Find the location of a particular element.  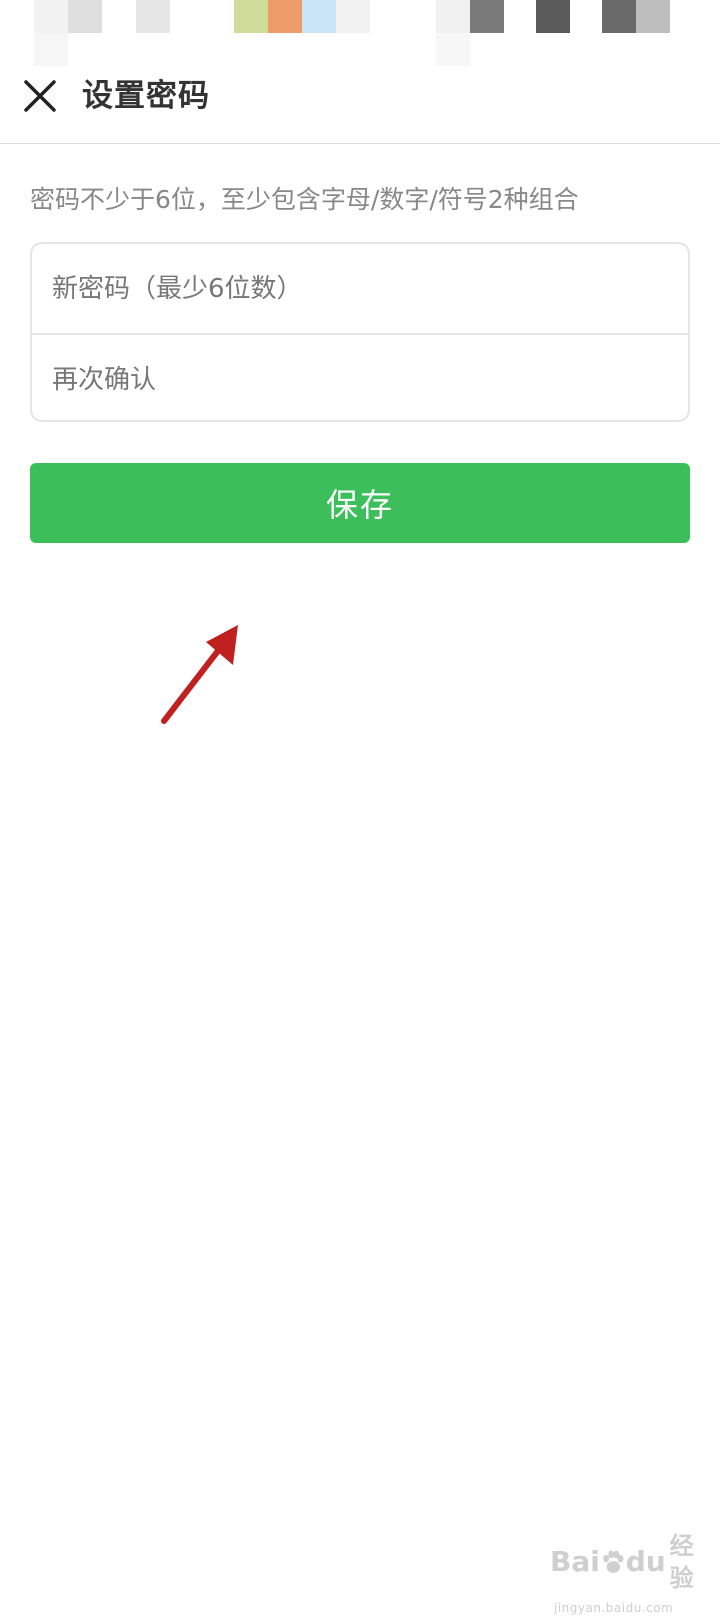

paw-icon is located at coordinates (613, 1561).